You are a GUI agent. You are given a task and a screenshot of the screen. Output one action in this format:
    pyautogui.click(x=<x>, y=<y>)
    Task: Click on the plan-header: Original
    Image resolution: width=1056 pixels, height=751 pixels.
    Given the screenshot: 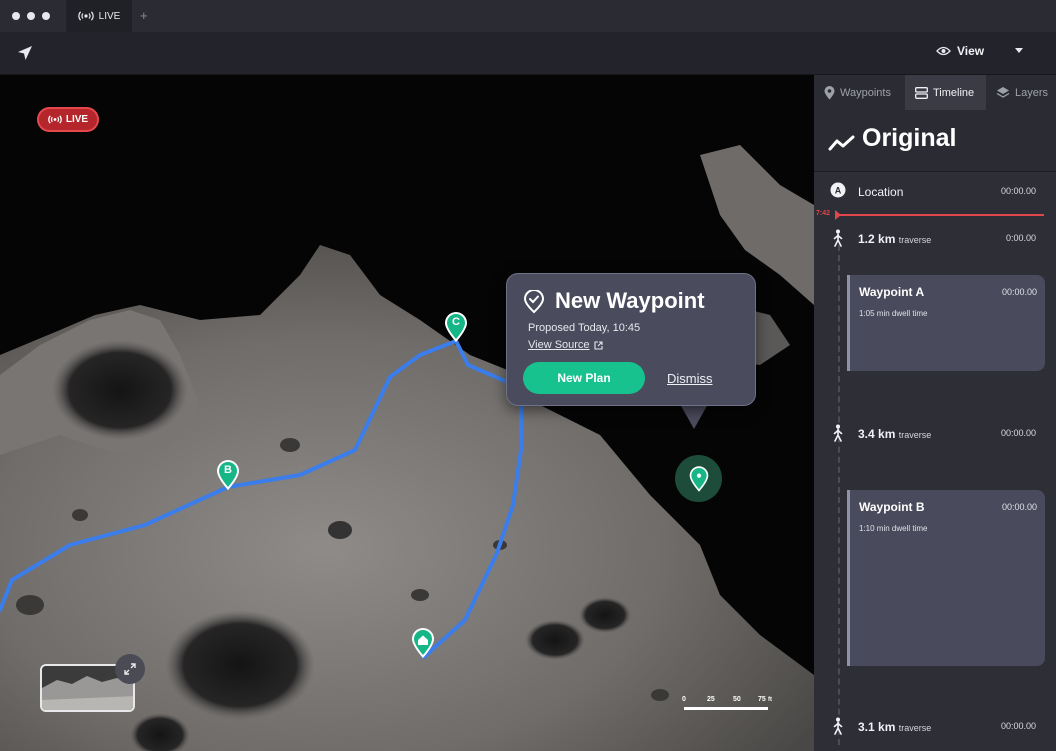 What is the action you would take?
    pyautogui.click(x=935, y=141)
    